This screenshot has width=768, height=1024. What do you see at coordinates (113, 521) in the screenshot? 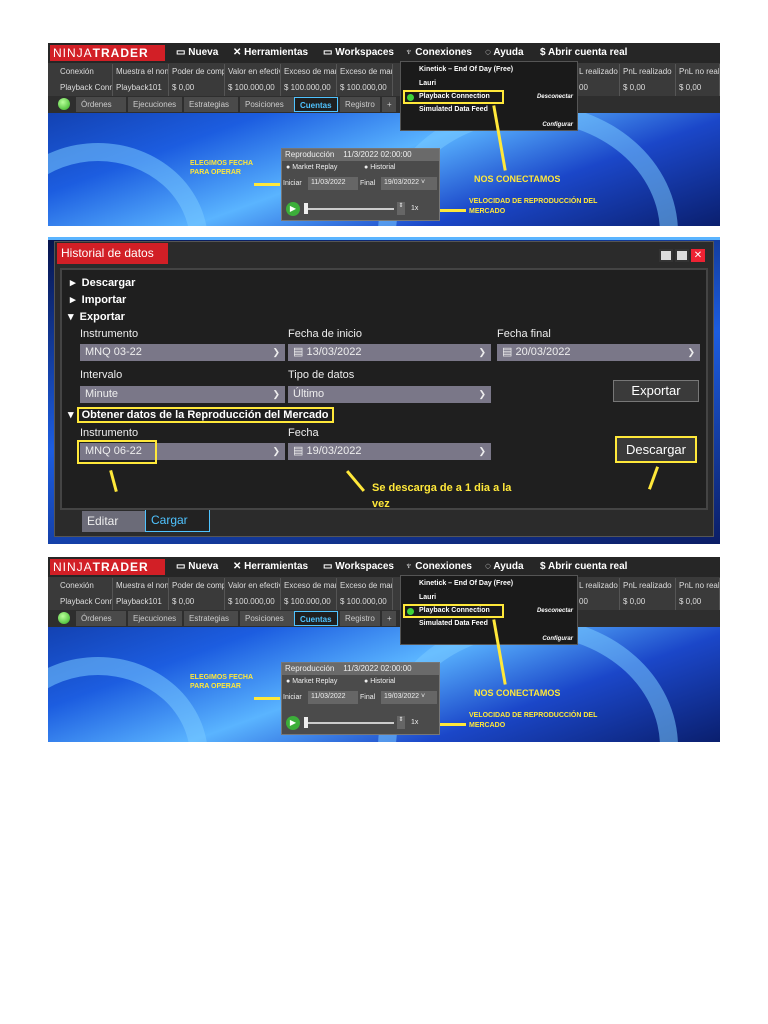
I see `tab-editar: Editar` at bounding box center [113, 521].